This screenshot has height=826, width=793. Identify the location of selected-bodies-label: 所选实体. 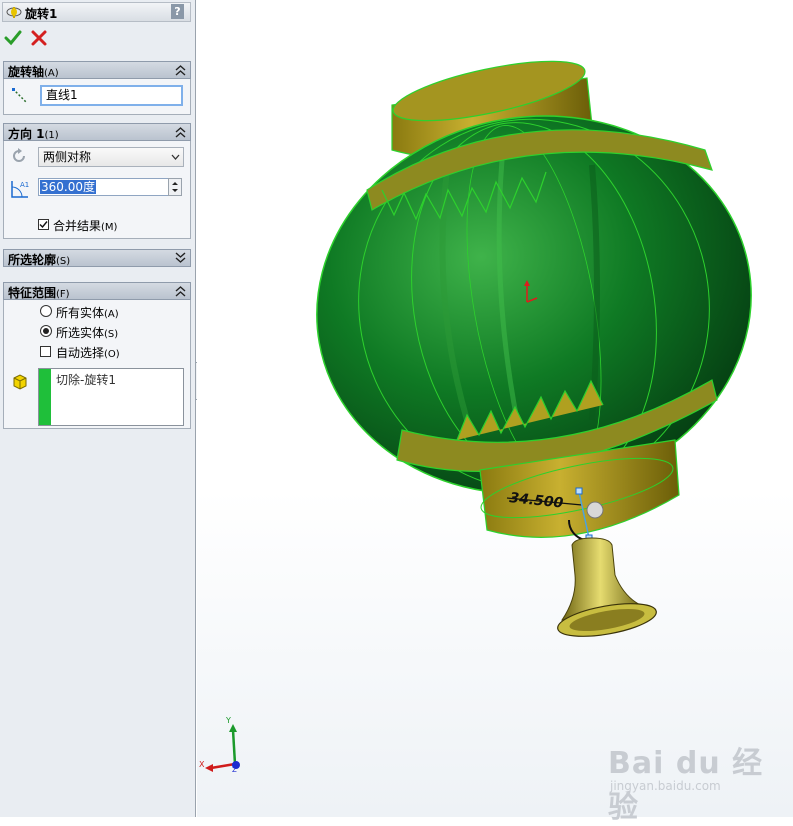
(80, 333).